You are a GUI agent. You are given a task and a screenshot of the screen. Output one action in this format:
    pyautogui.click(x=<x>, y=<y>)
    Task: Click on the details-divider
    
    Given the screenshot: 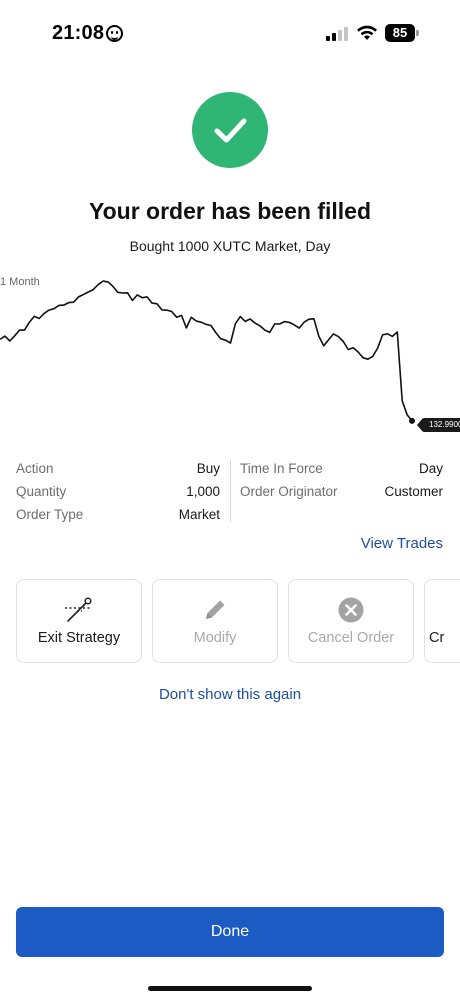 What is the action you would take?
    pyautogui.click(x=230, y=491)
    